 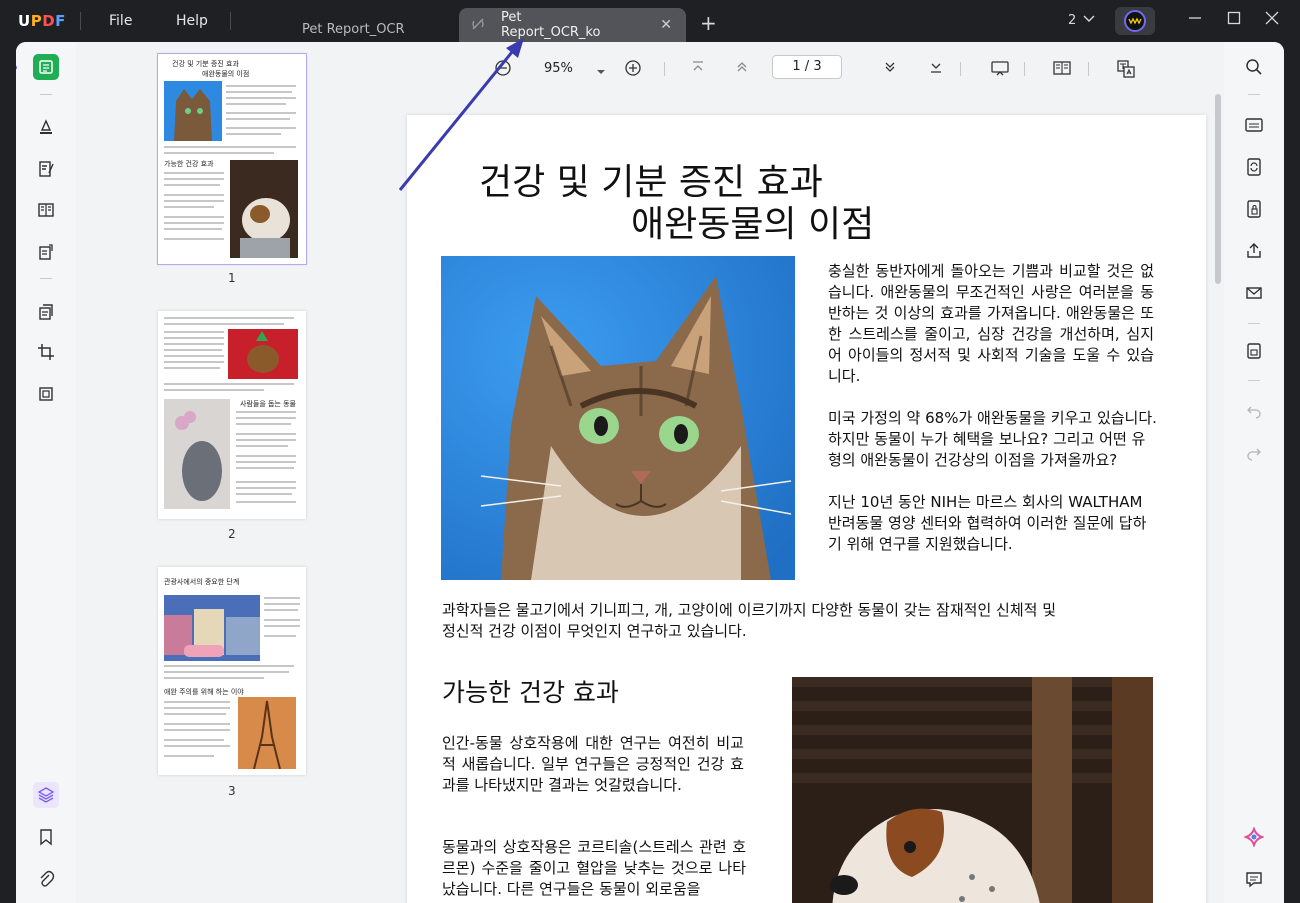 What do you see at coordinates (120, 21) in the screenshot?
I see `menu-file: File` at bounding box center [120, 21].